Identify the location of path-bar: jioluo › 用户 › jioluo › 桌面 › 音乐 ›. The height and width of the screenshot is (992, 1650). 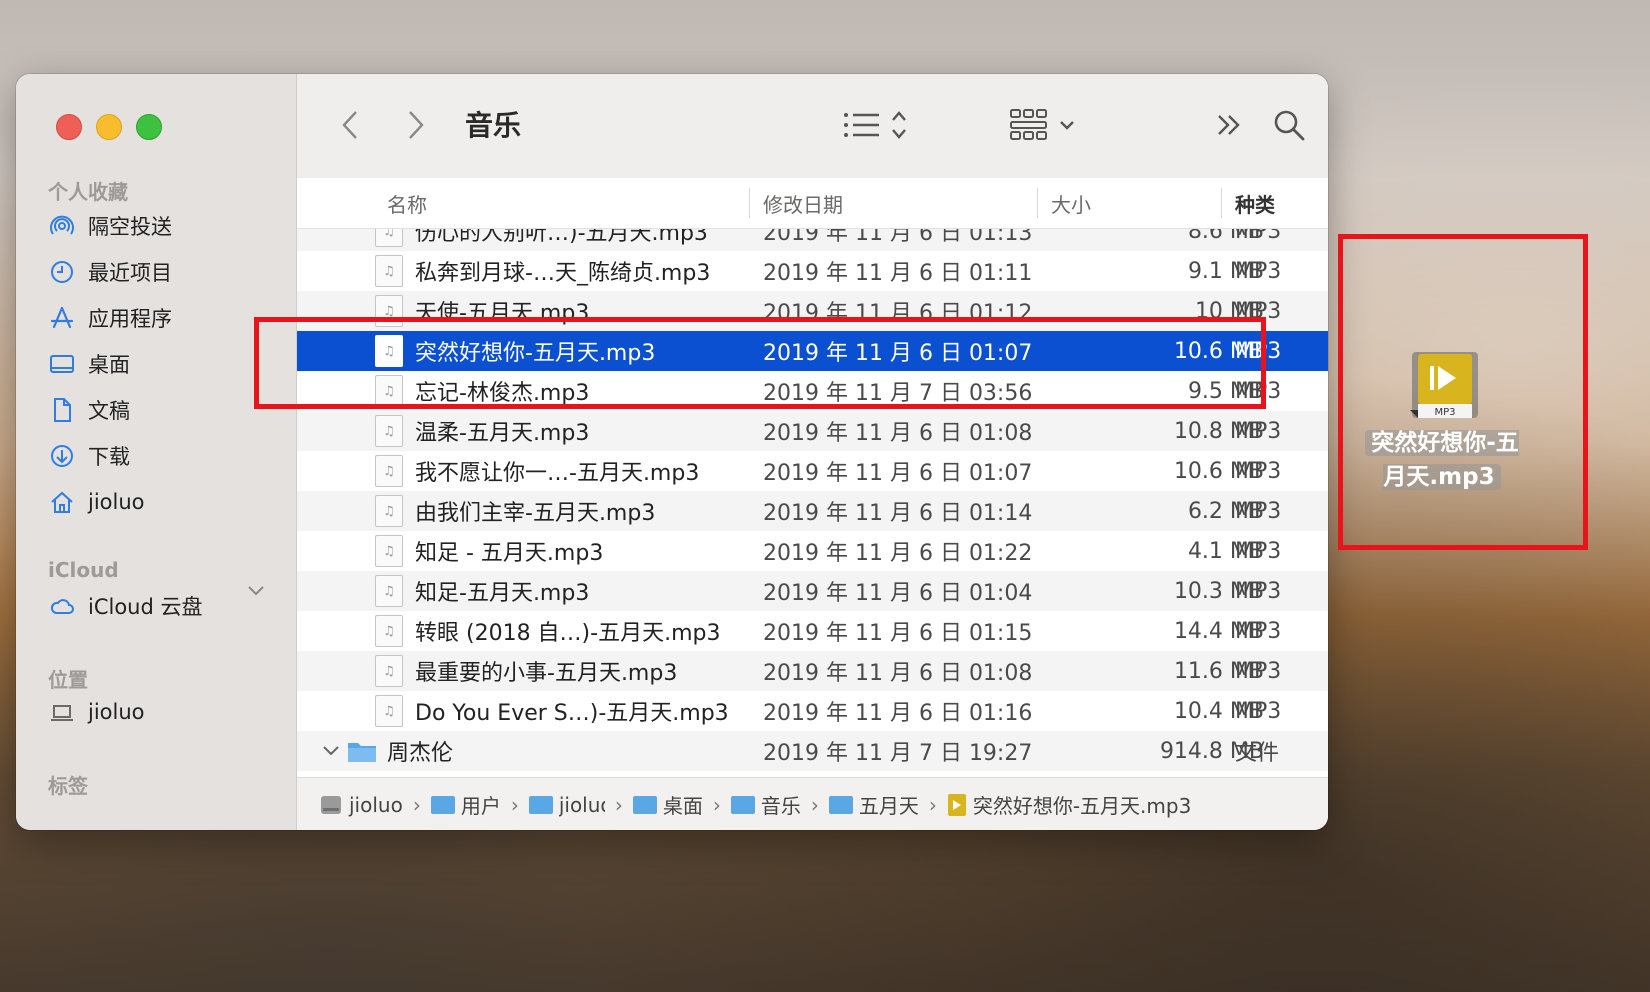
(812, 803).